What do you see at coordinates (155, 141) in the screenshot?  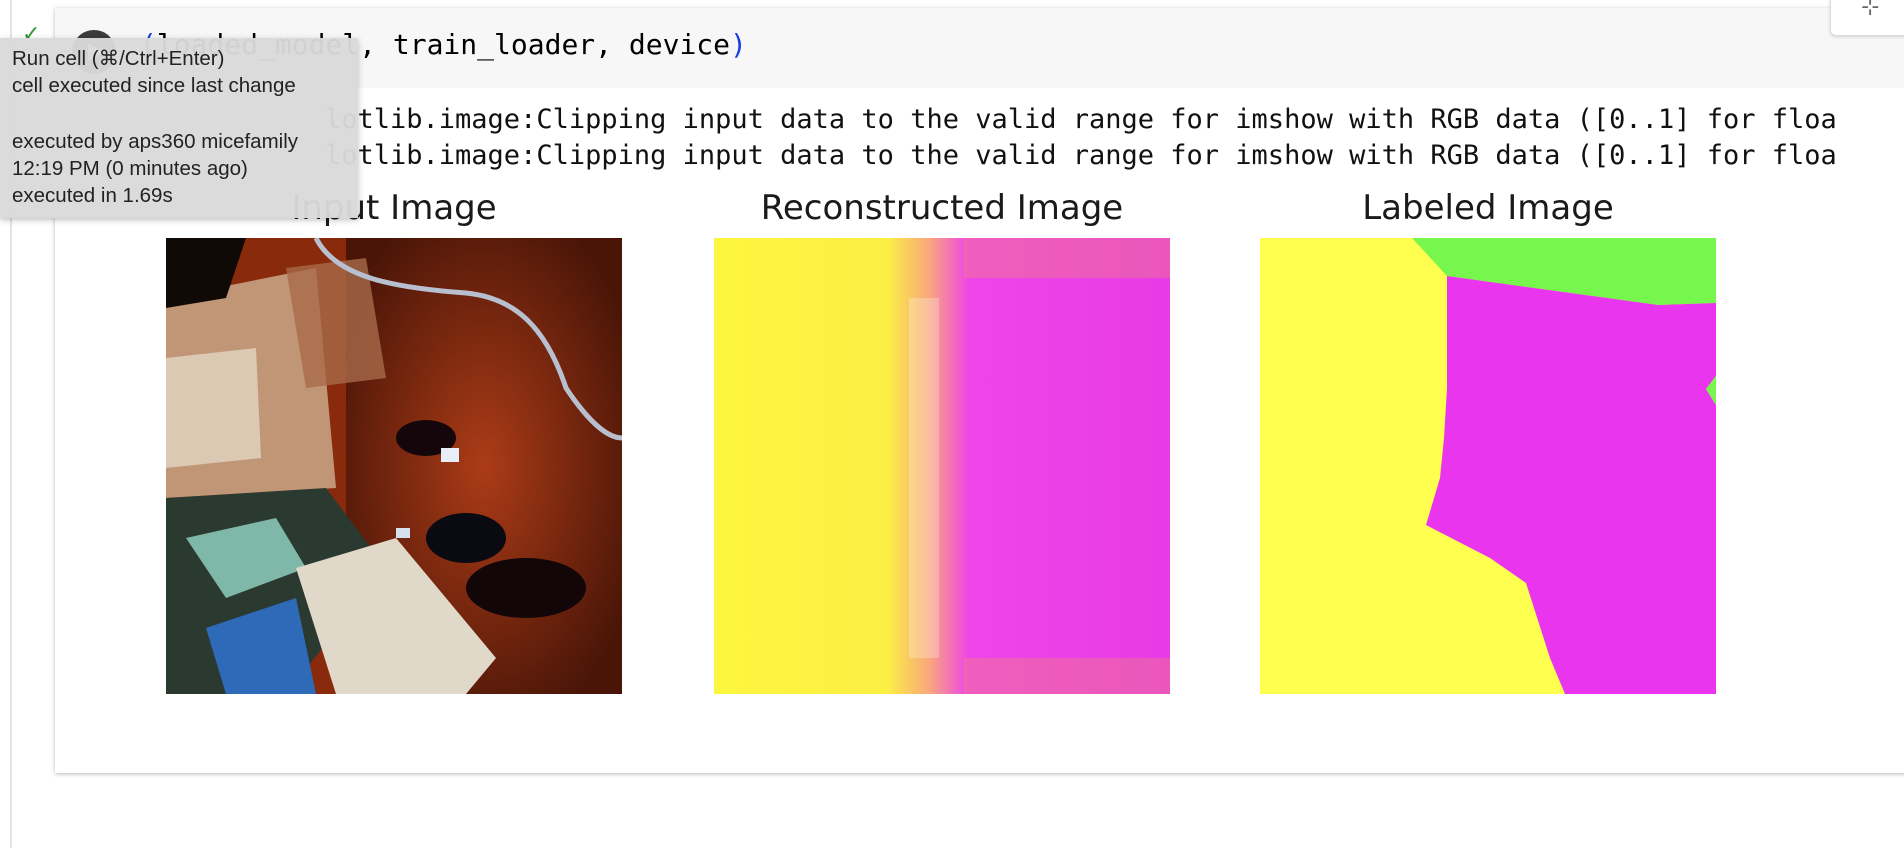 I see `tooltip-executed-by: executed by aps360 micefamily` at bounding box center [155, 141].